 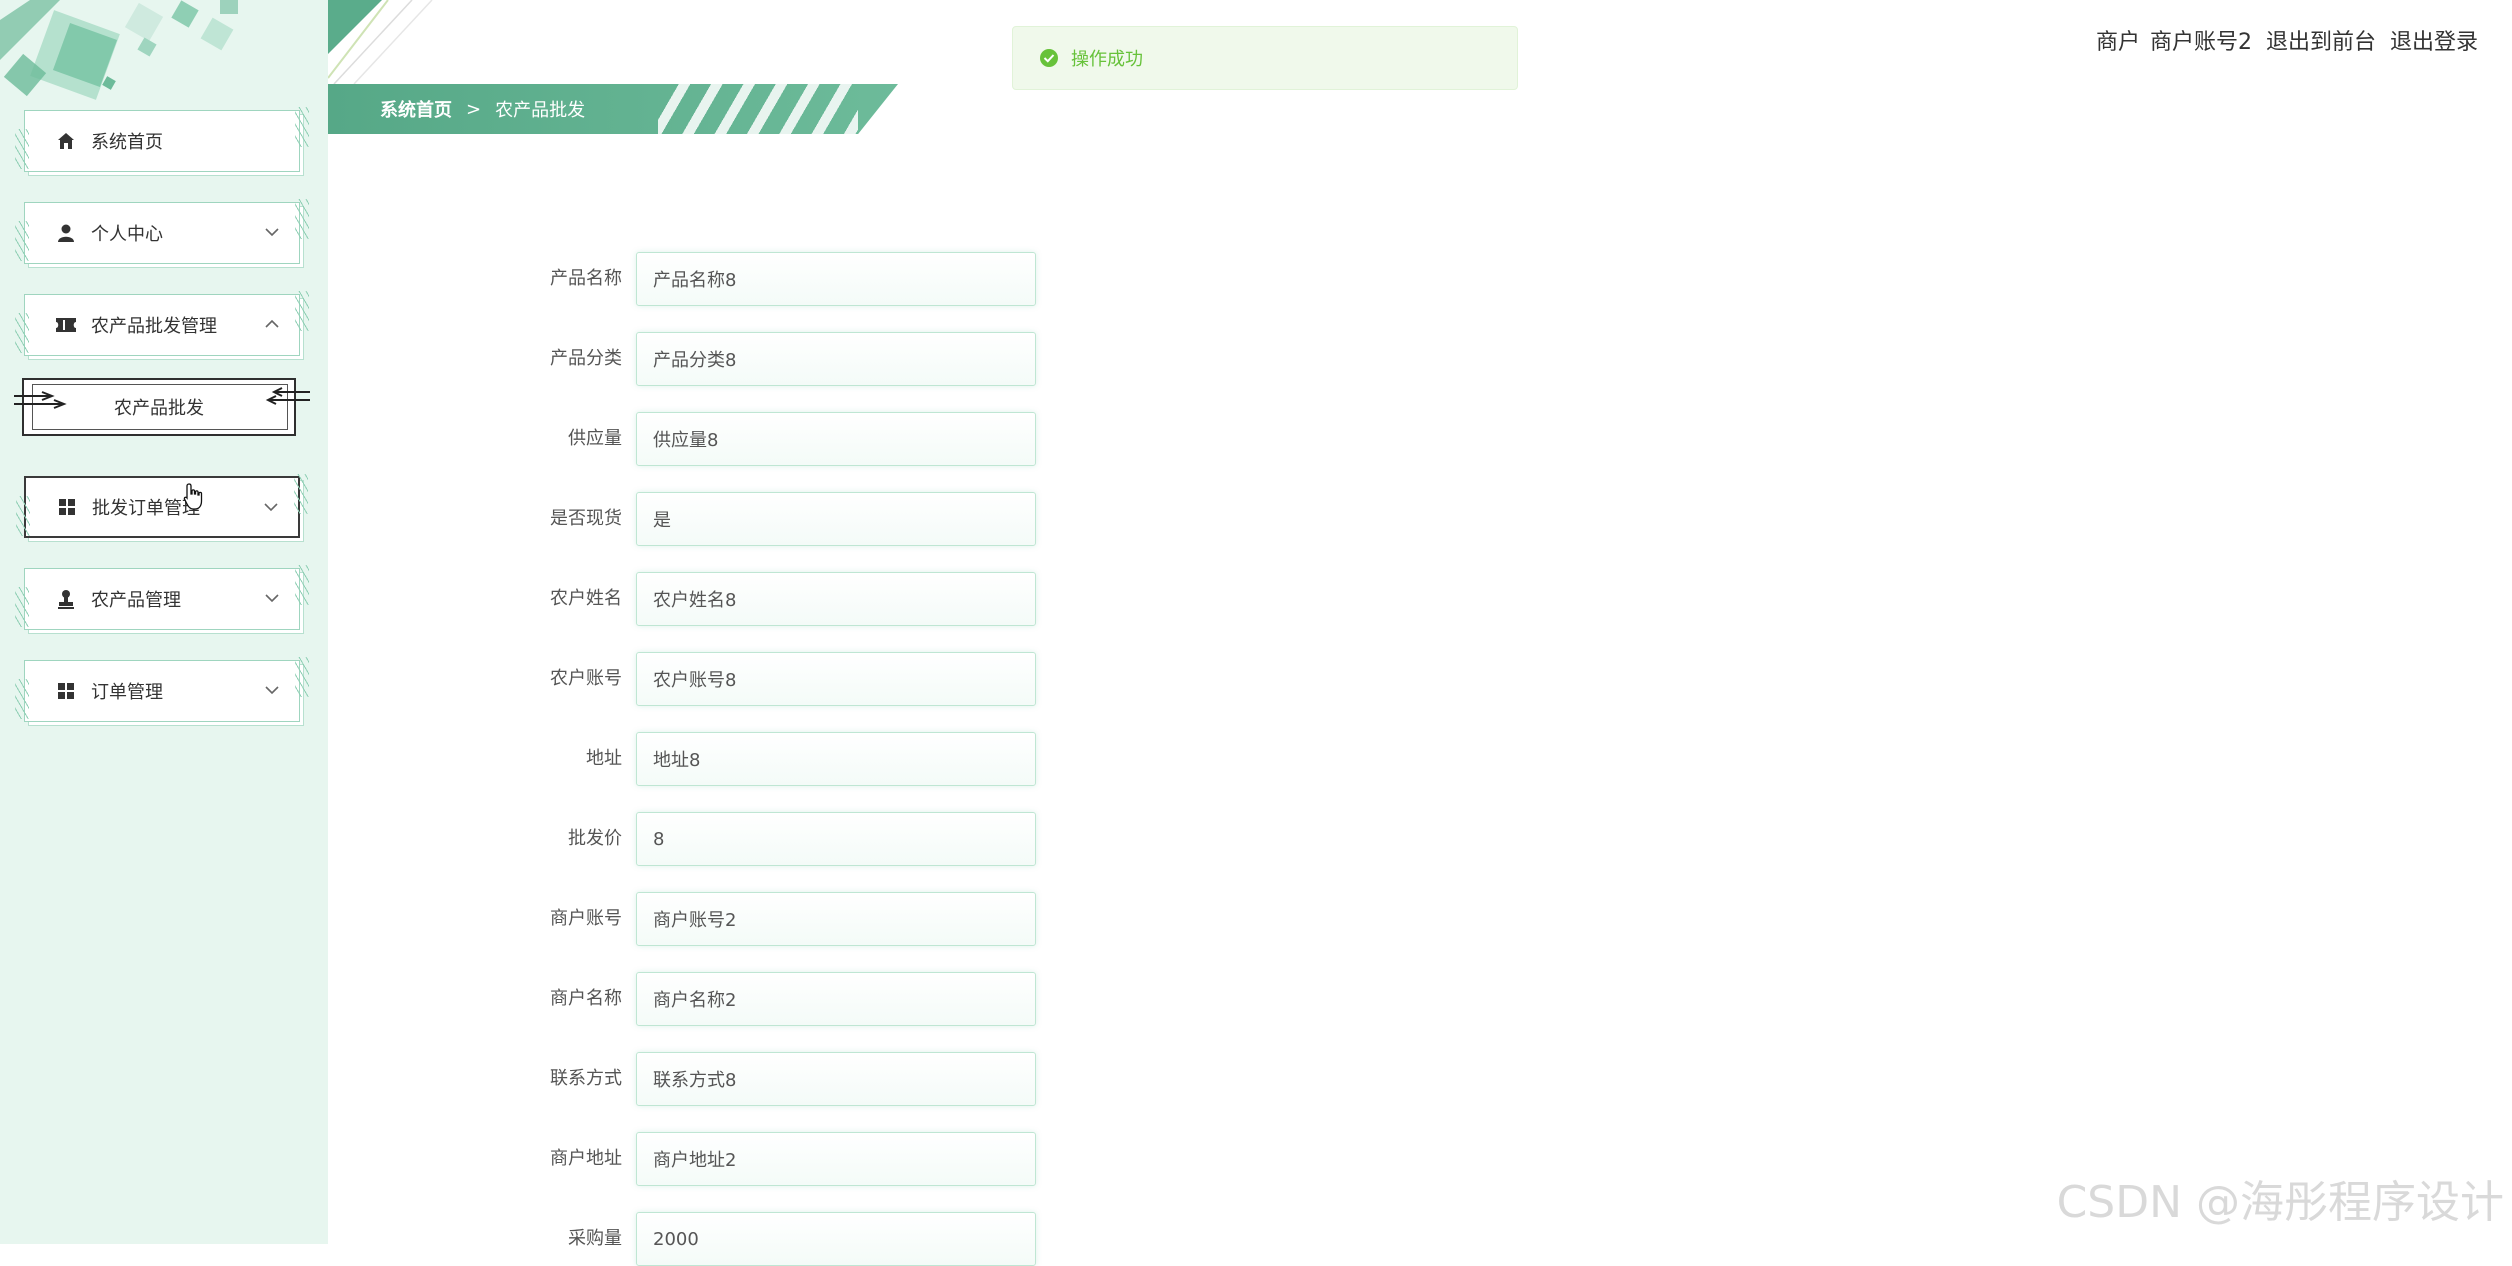 I want to click on form-row-merchant-name: 商户名称, so click(x=768, y=999).